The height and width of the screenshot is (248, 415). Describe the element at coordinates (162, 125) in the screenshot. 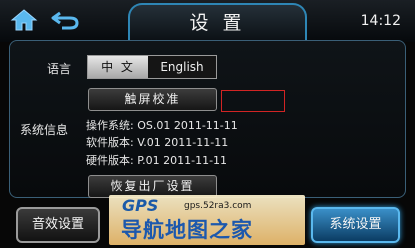

I see `os-version: 操作系统: OS.01 2011-11-11` at that location.